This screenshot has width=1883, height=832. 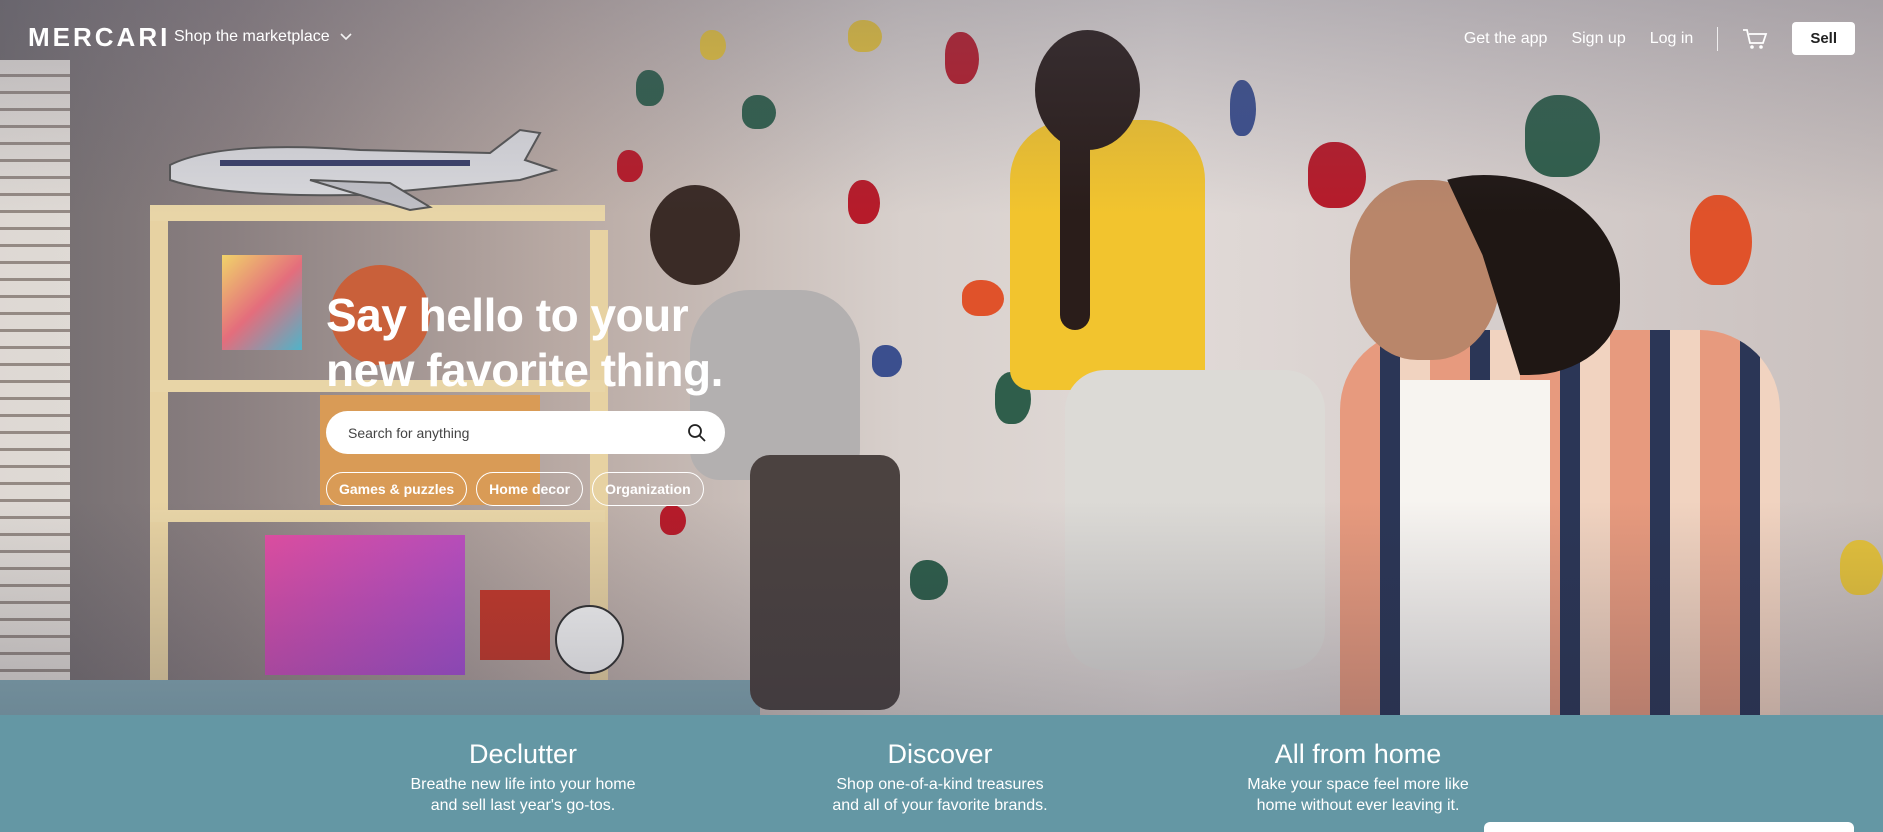 I want to click on cart-icon, so click(x=1755, y=39).